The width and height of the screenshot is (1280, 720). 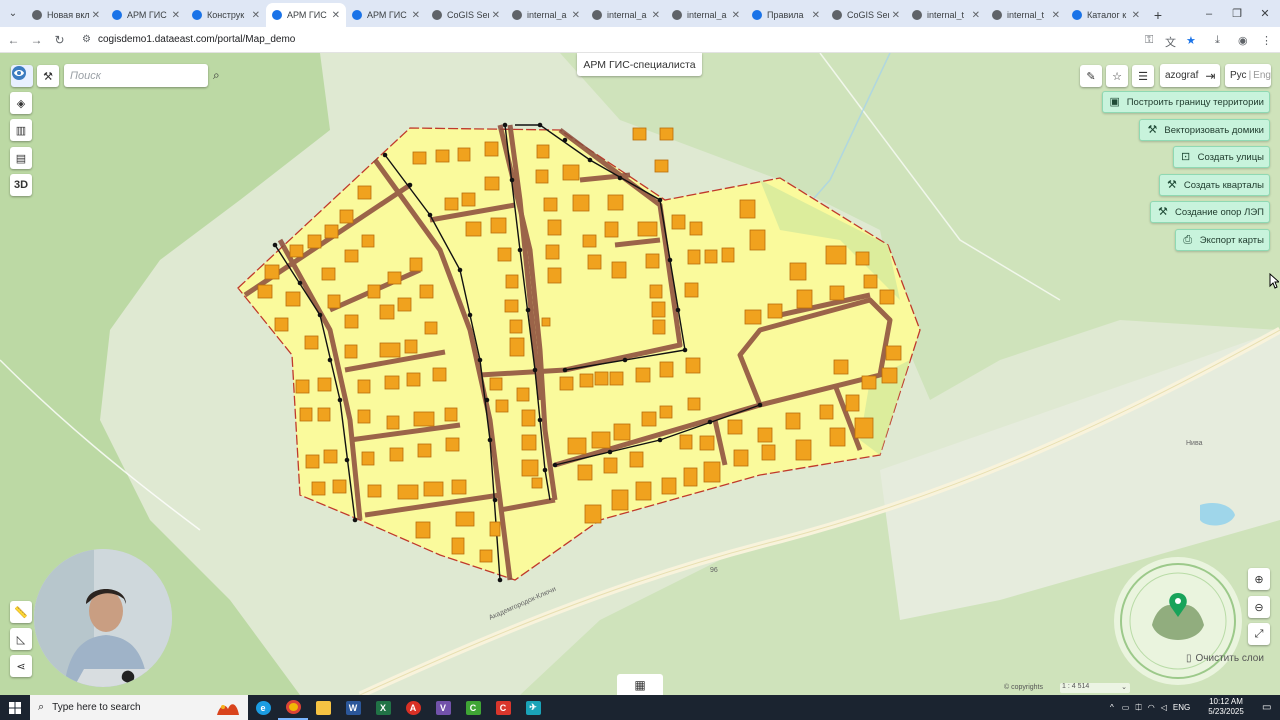 What do you see at coordinates (1149, 40) in the screenshot?
I see `password-key-icon: ⚿` at bounding box center [1149, 40].